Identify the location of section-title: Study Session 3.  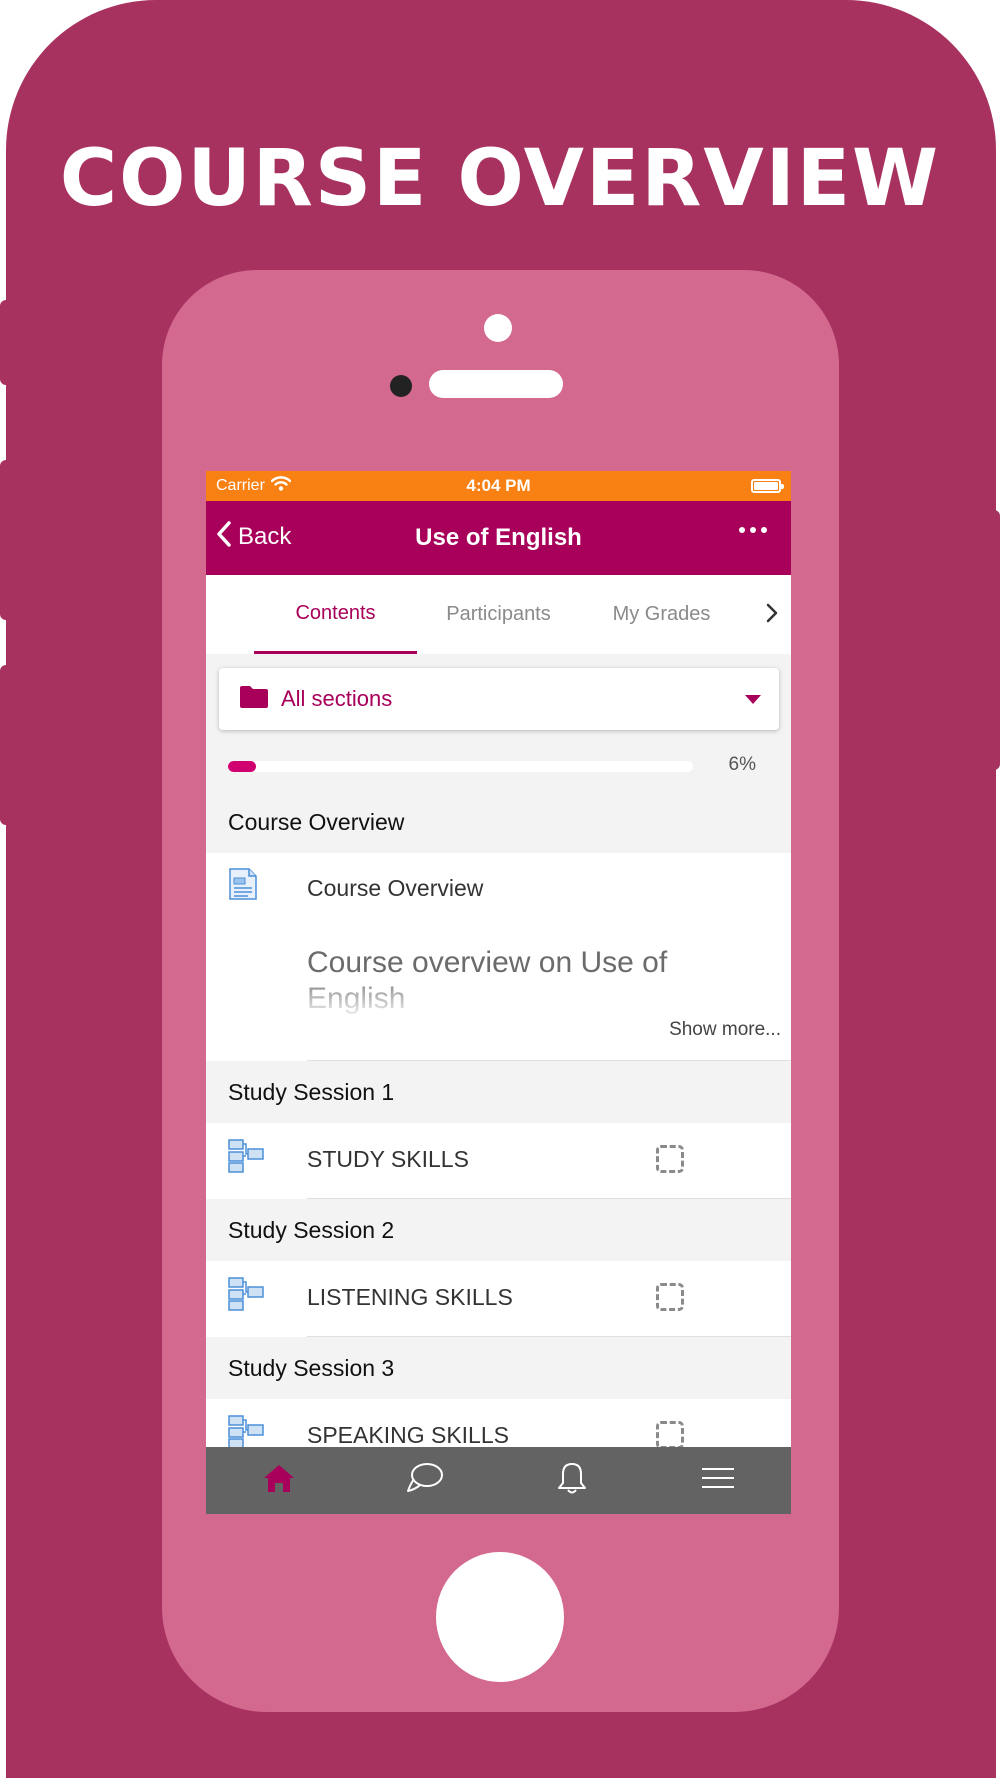
(311, 1367).